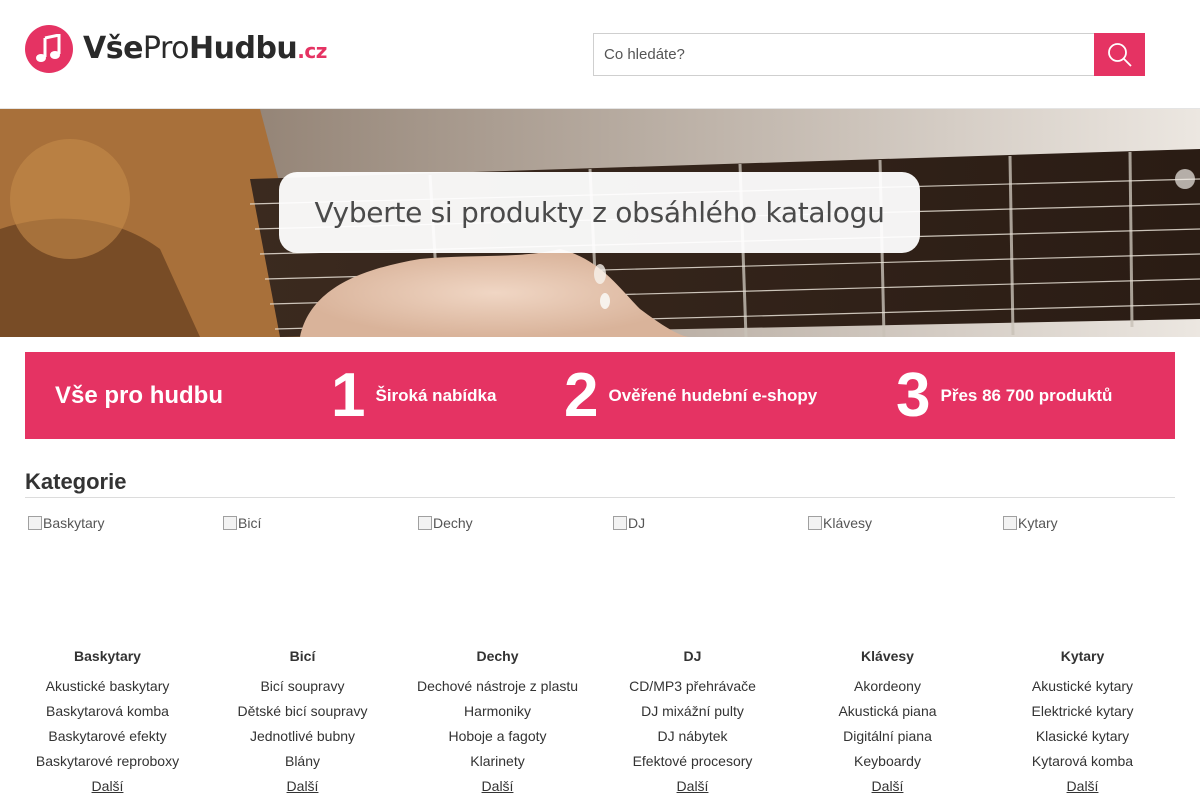  I want to click on category-link: Elektrické kytary, so click(1082, 714).